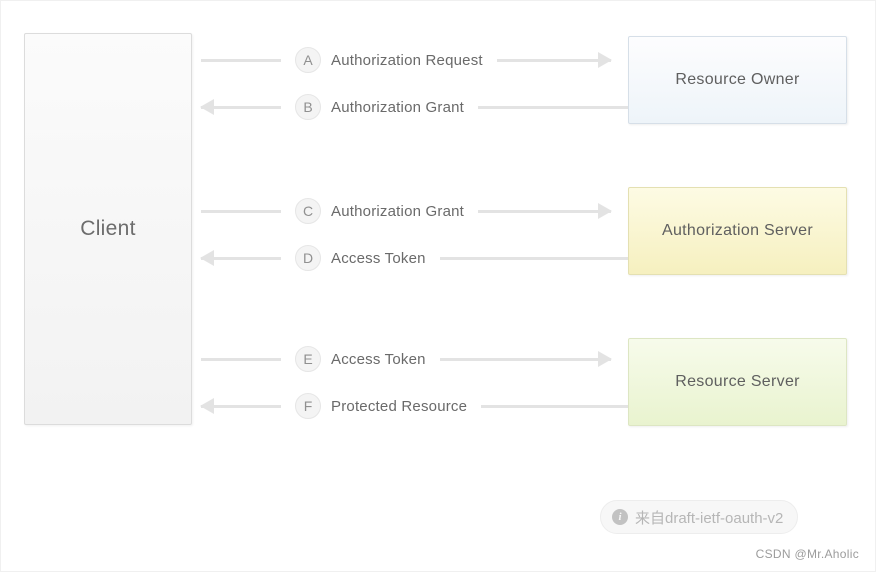 Image resolution: width=876 pixels, height=572 pixels. I want to click on resource-owner-box: Resource Owner, so click(737, 80).